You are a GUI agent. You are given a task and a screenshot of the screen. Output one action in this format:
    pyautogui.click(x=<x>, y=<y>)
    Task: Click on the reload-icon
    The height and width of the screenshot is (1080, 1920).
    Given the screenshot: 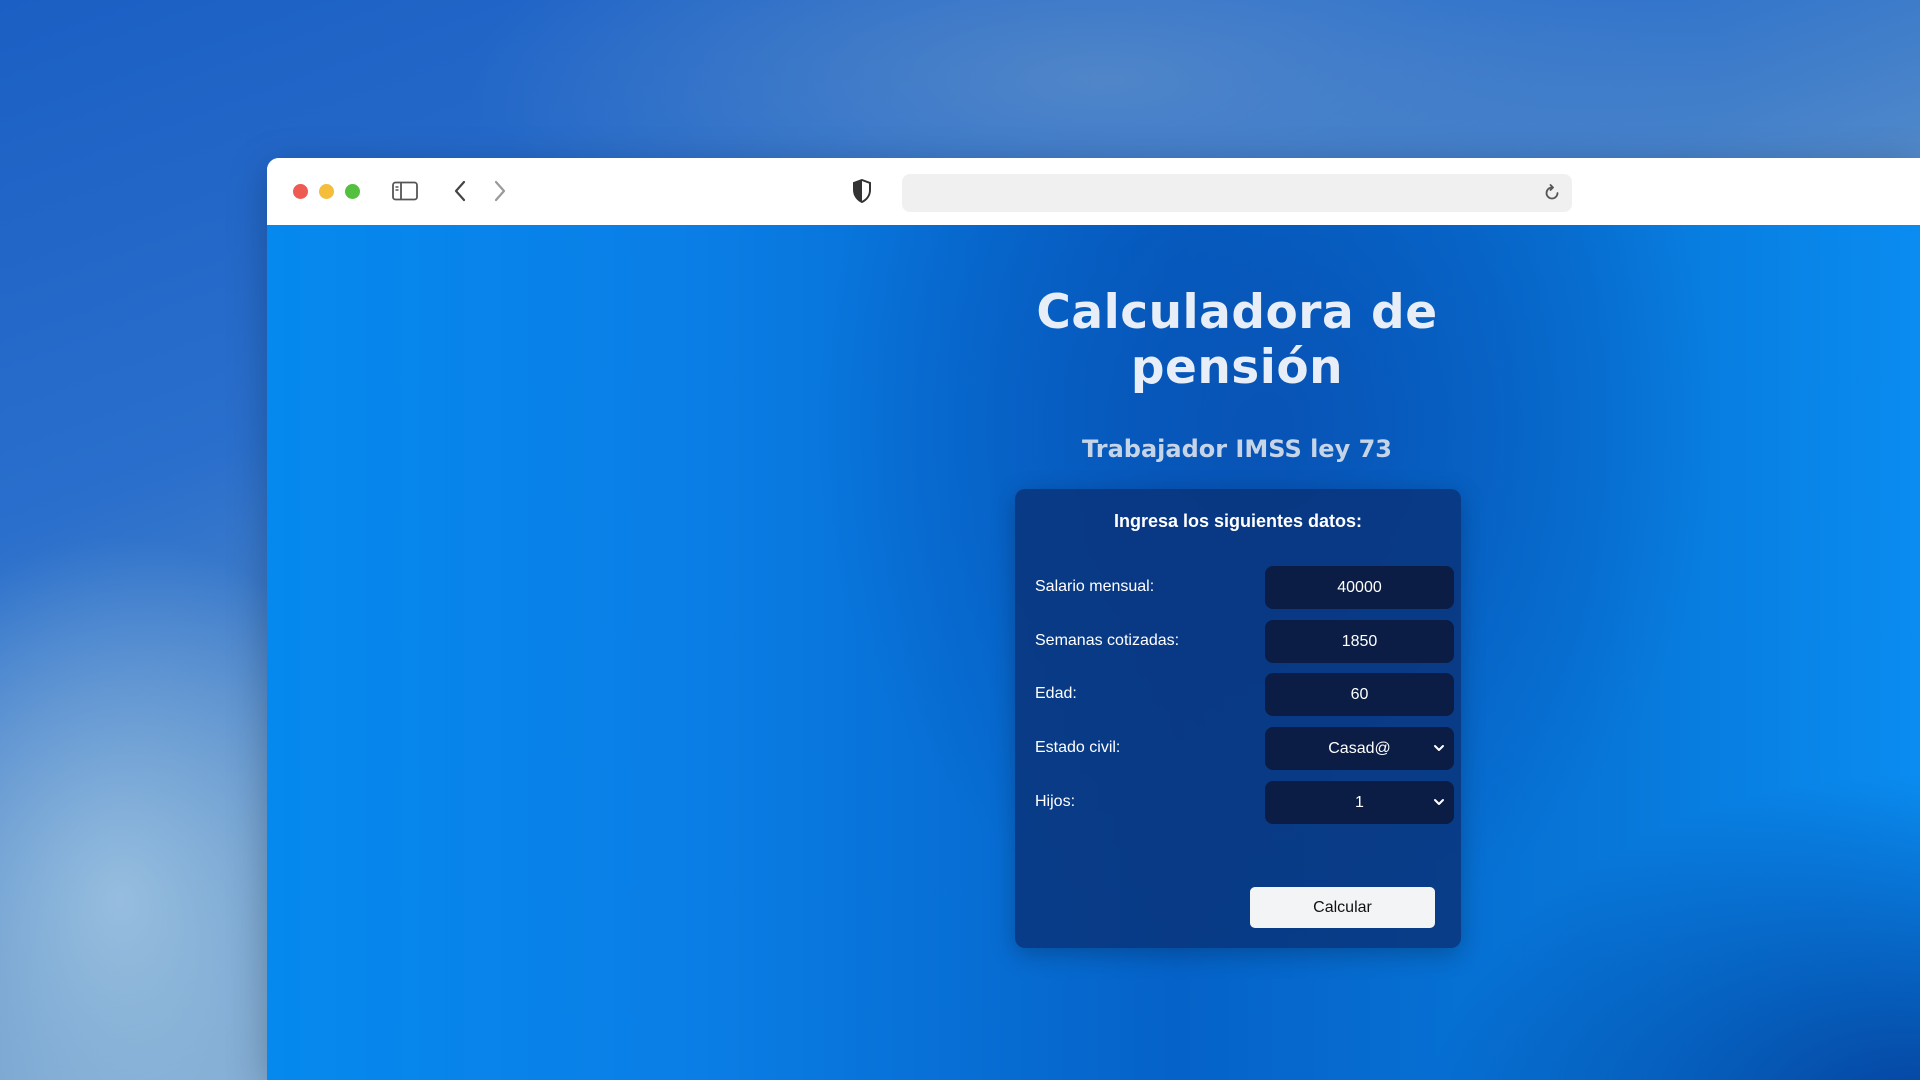 What is the action you would take?
    pyautogui.click(x=1552, y=193)
    